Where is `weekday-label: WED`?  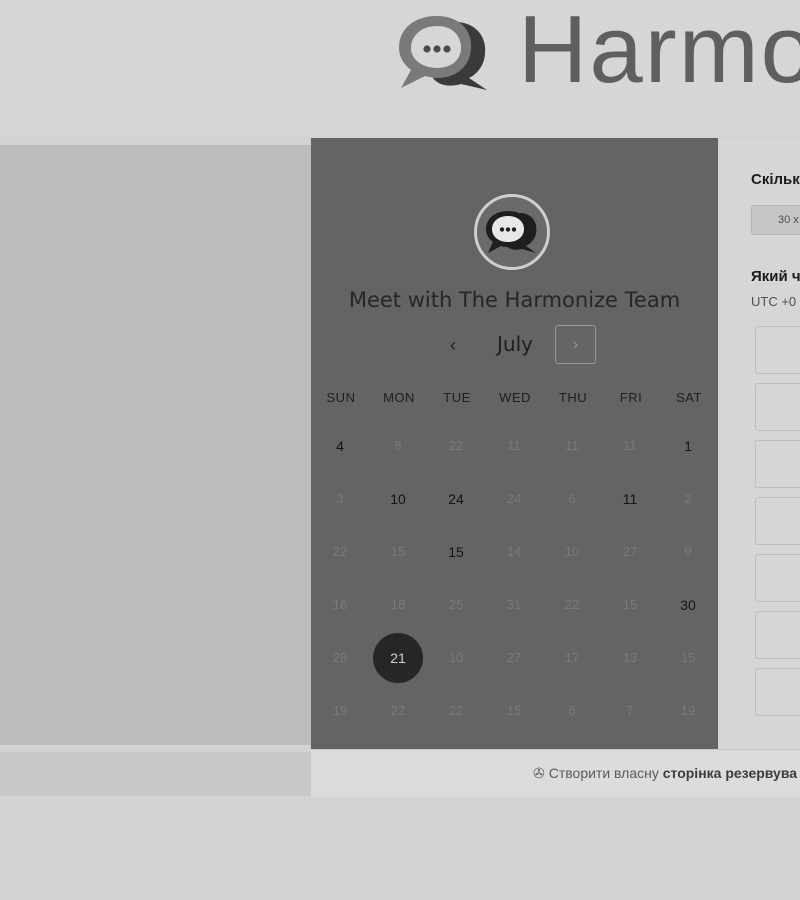 weekday-label: WED is located at coordinates (515, 397).